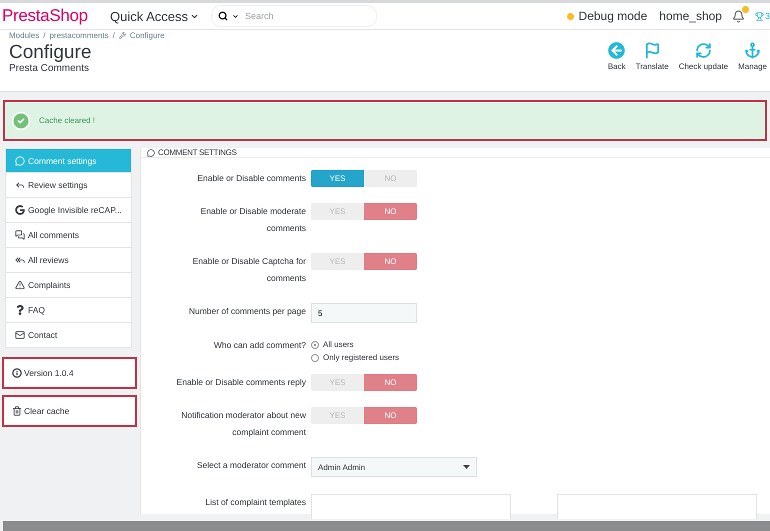 The image size is (770, 531). What do you see at coordinates (300, 16) in the screenshot?
I see `search-input: Search` at bounding box center [300, 16].